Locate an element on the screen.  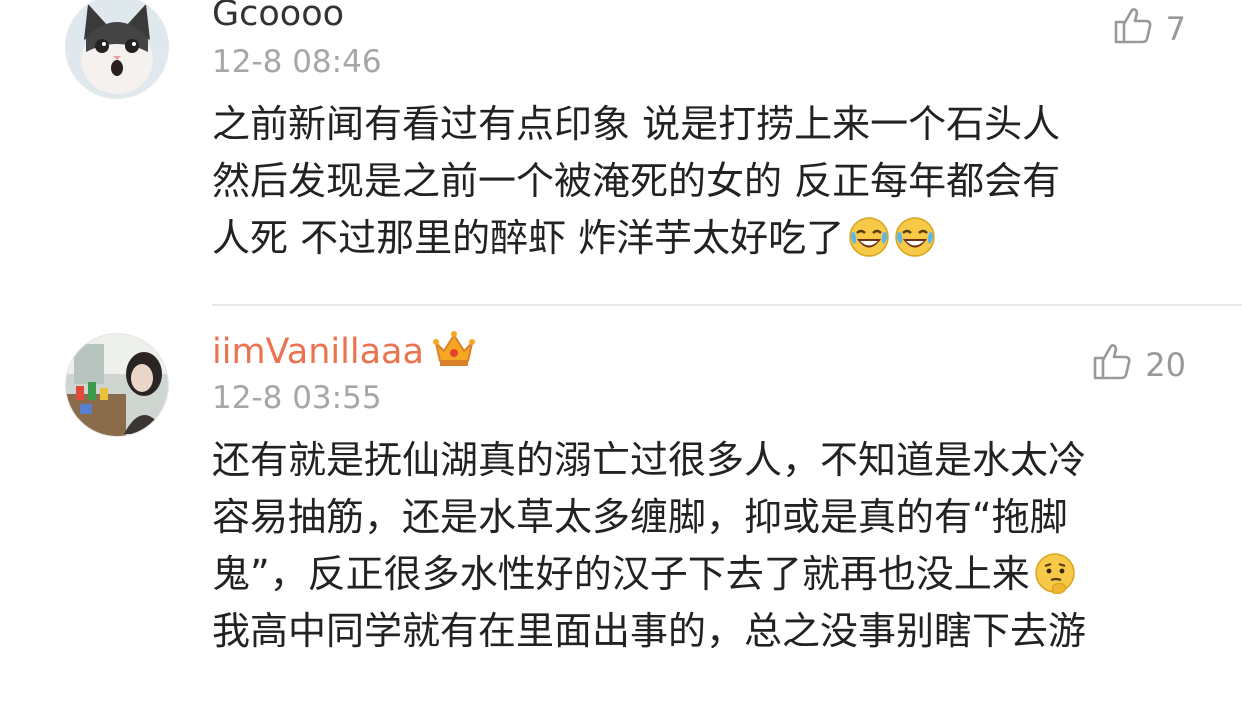
comment-line: 鬼”，反正很多水性好的汉子下去了就再也没上来 is located at coordinates (707, 574).